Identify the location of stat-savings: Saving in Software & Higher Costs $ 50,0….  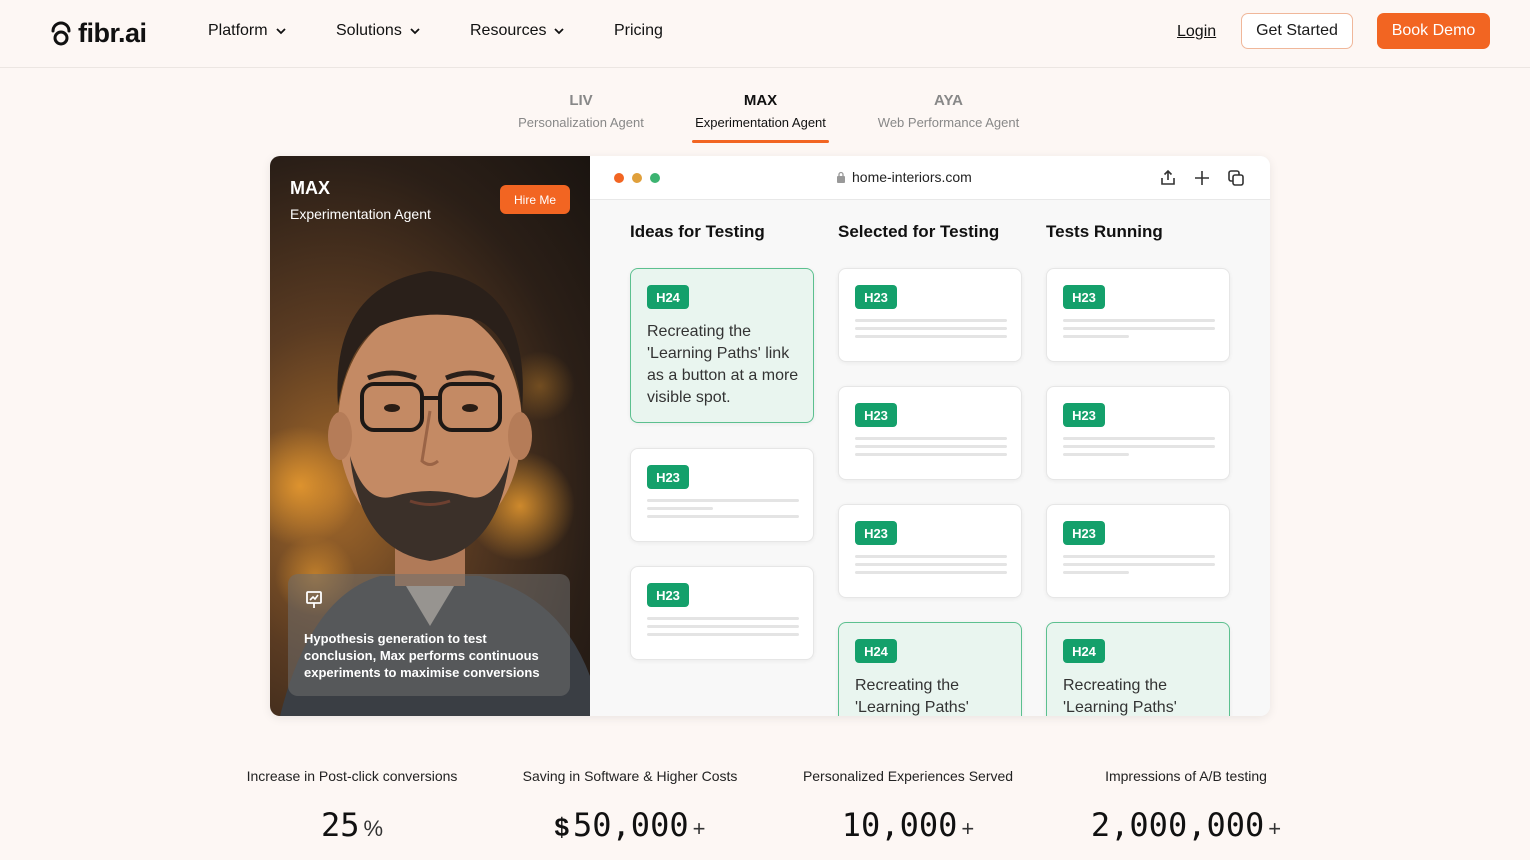
(630, 806).